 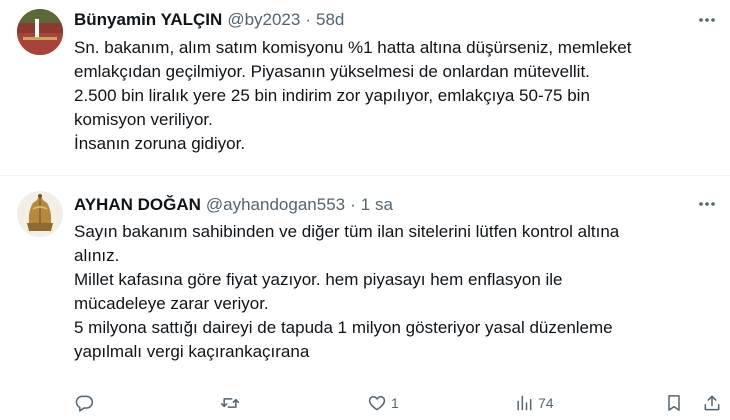 I want to click on timestamp: 58d, so click(x=330, y=20).